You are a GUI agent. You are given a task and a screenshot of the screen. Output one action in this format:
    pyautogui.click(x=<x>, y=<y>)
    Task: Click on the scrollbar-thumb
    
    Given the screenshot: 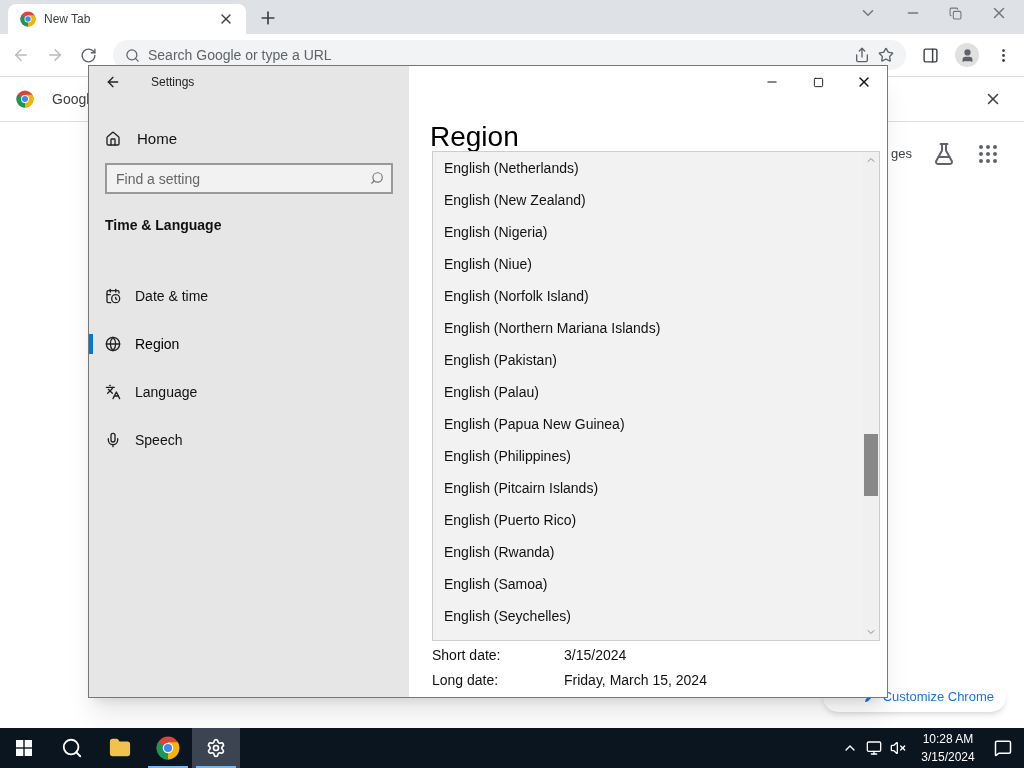 What is the action you would take?
    pyautogui.click(x=871, y=465)
    